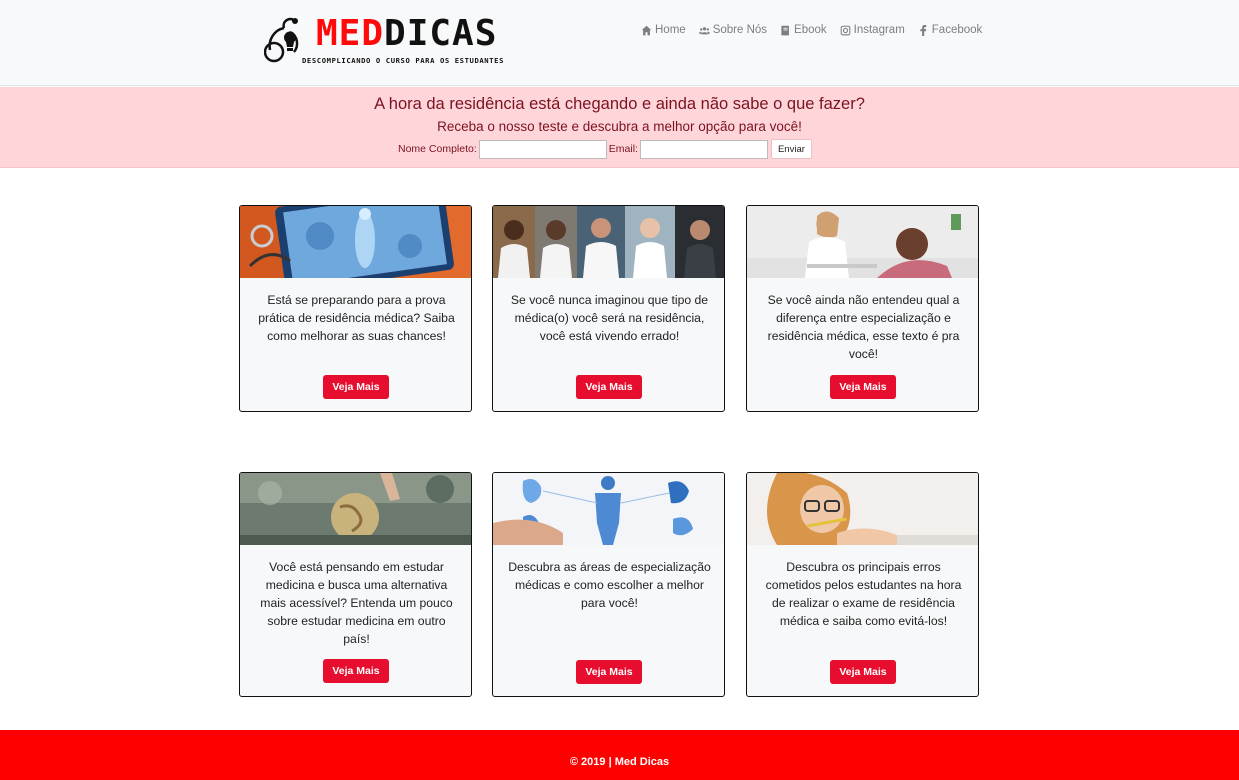  I want to click on book-icon, so click(785, 30).